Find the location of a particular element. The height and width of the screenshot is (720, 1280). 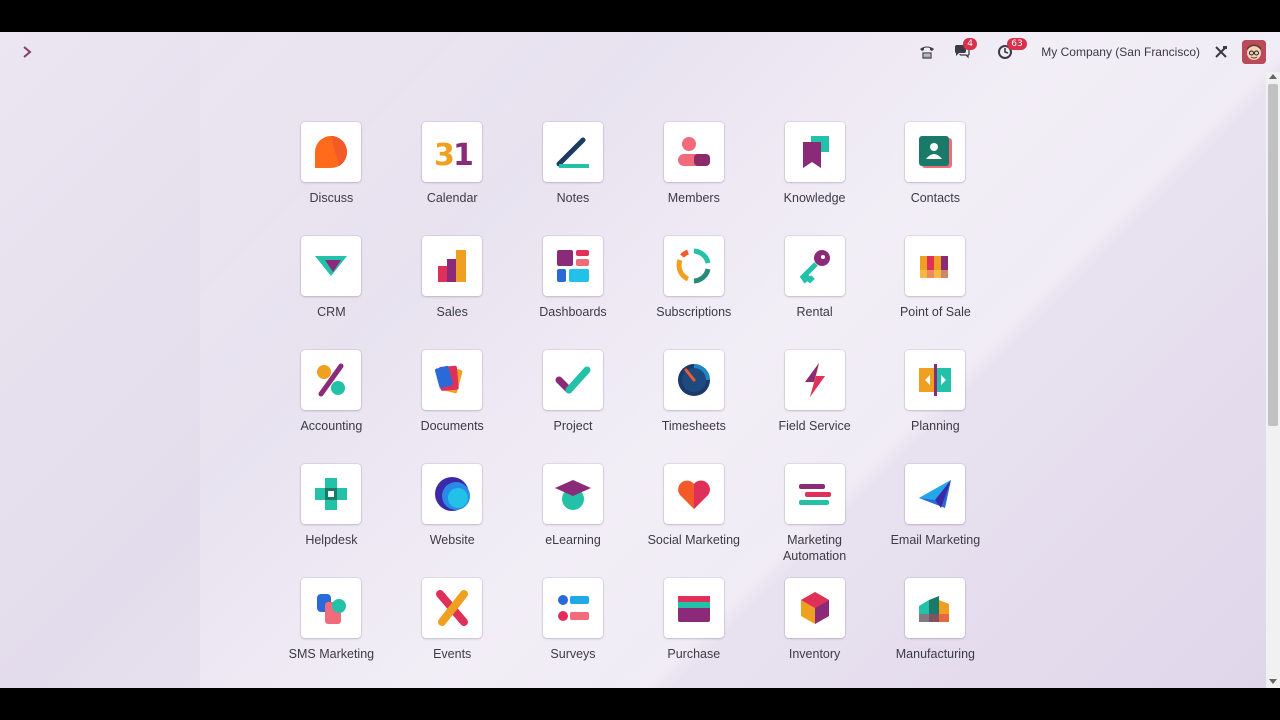

svg-text: 3 is located at coordinates (444, 155).